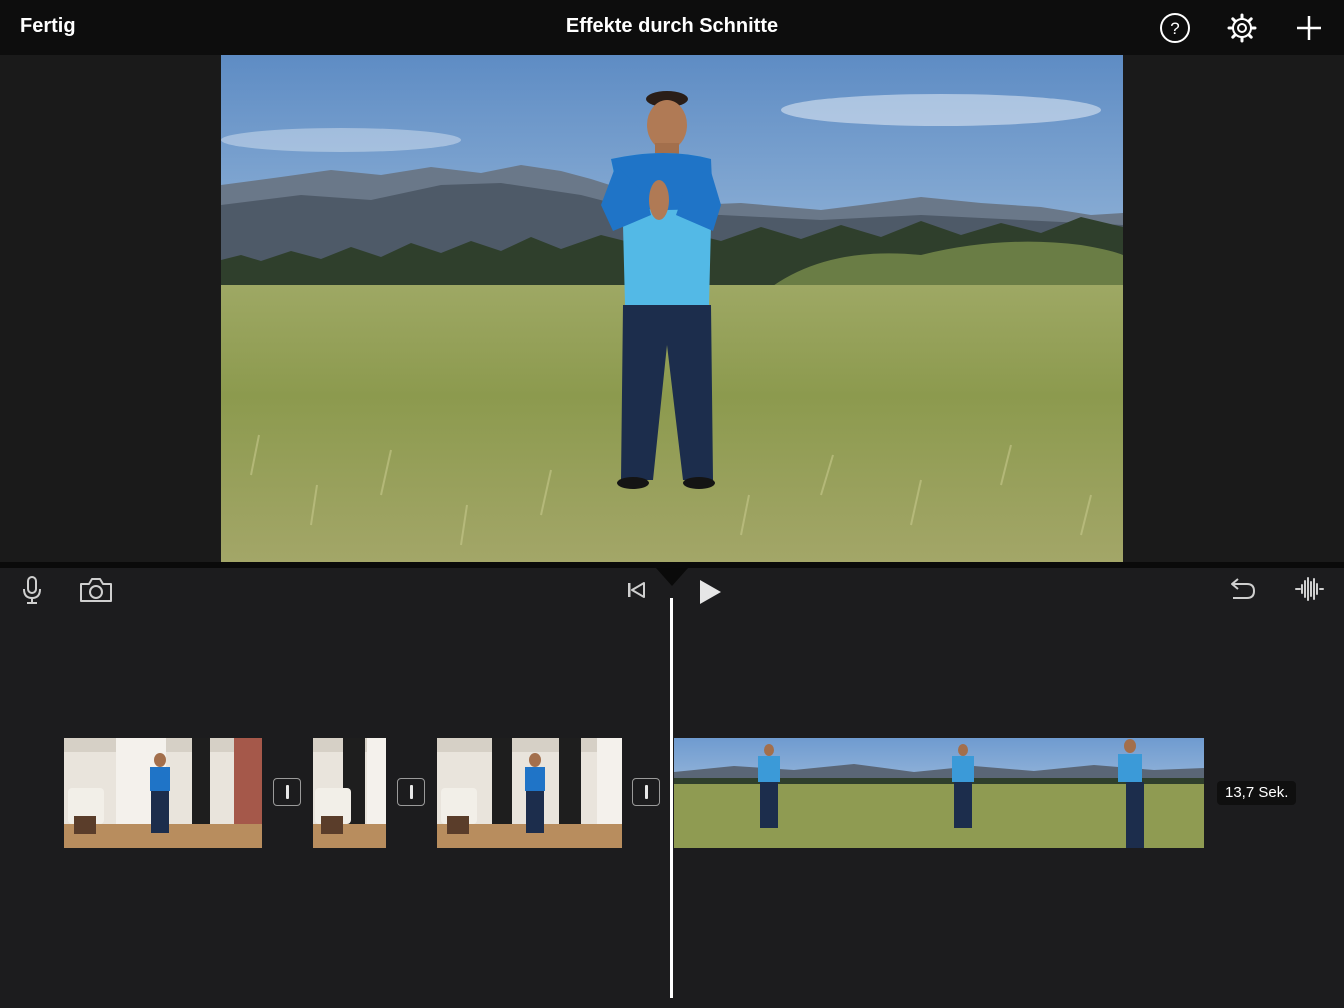 The image size is (1344, 1008). Describe the element at coordinates (163, 793) in the screenshot. I see `clip-1-indoor` at that location.